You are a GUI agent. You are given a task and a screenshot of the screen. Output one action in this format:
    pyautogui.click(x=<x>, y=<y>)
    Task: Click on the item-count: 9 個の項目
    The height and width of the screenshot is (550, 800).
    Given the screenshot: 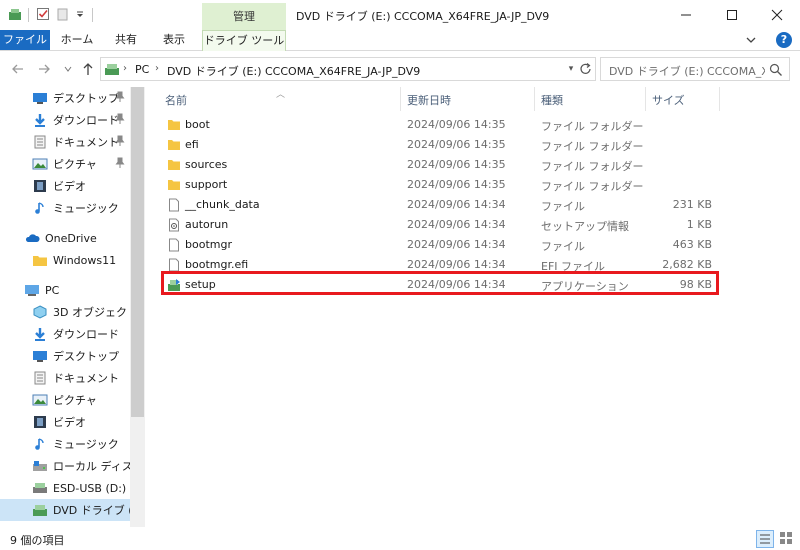 What is the action you would take?
    pyautogui.click(x=37, y=540)
    